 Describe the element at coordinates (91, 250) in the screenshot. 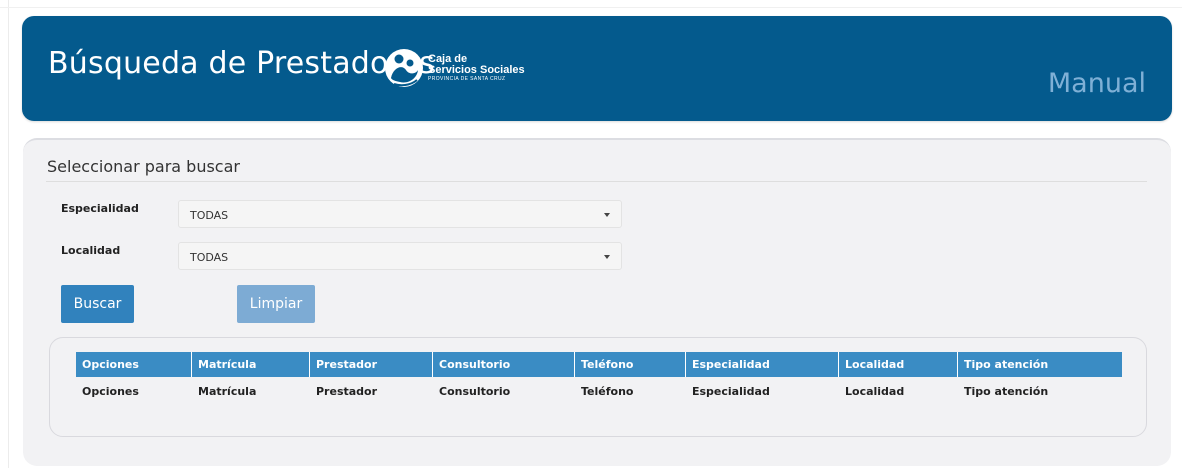

I see `localidad-label: Localidad` at that location.